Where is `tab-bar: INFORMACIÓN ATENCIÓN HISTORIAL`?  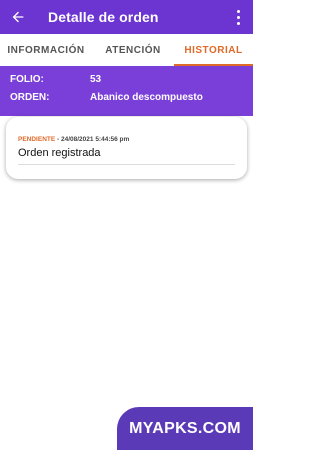
tab-bar: INFORMACIÓN ATENCIÓN HISTORIAL is located at coordinates (126, 50).